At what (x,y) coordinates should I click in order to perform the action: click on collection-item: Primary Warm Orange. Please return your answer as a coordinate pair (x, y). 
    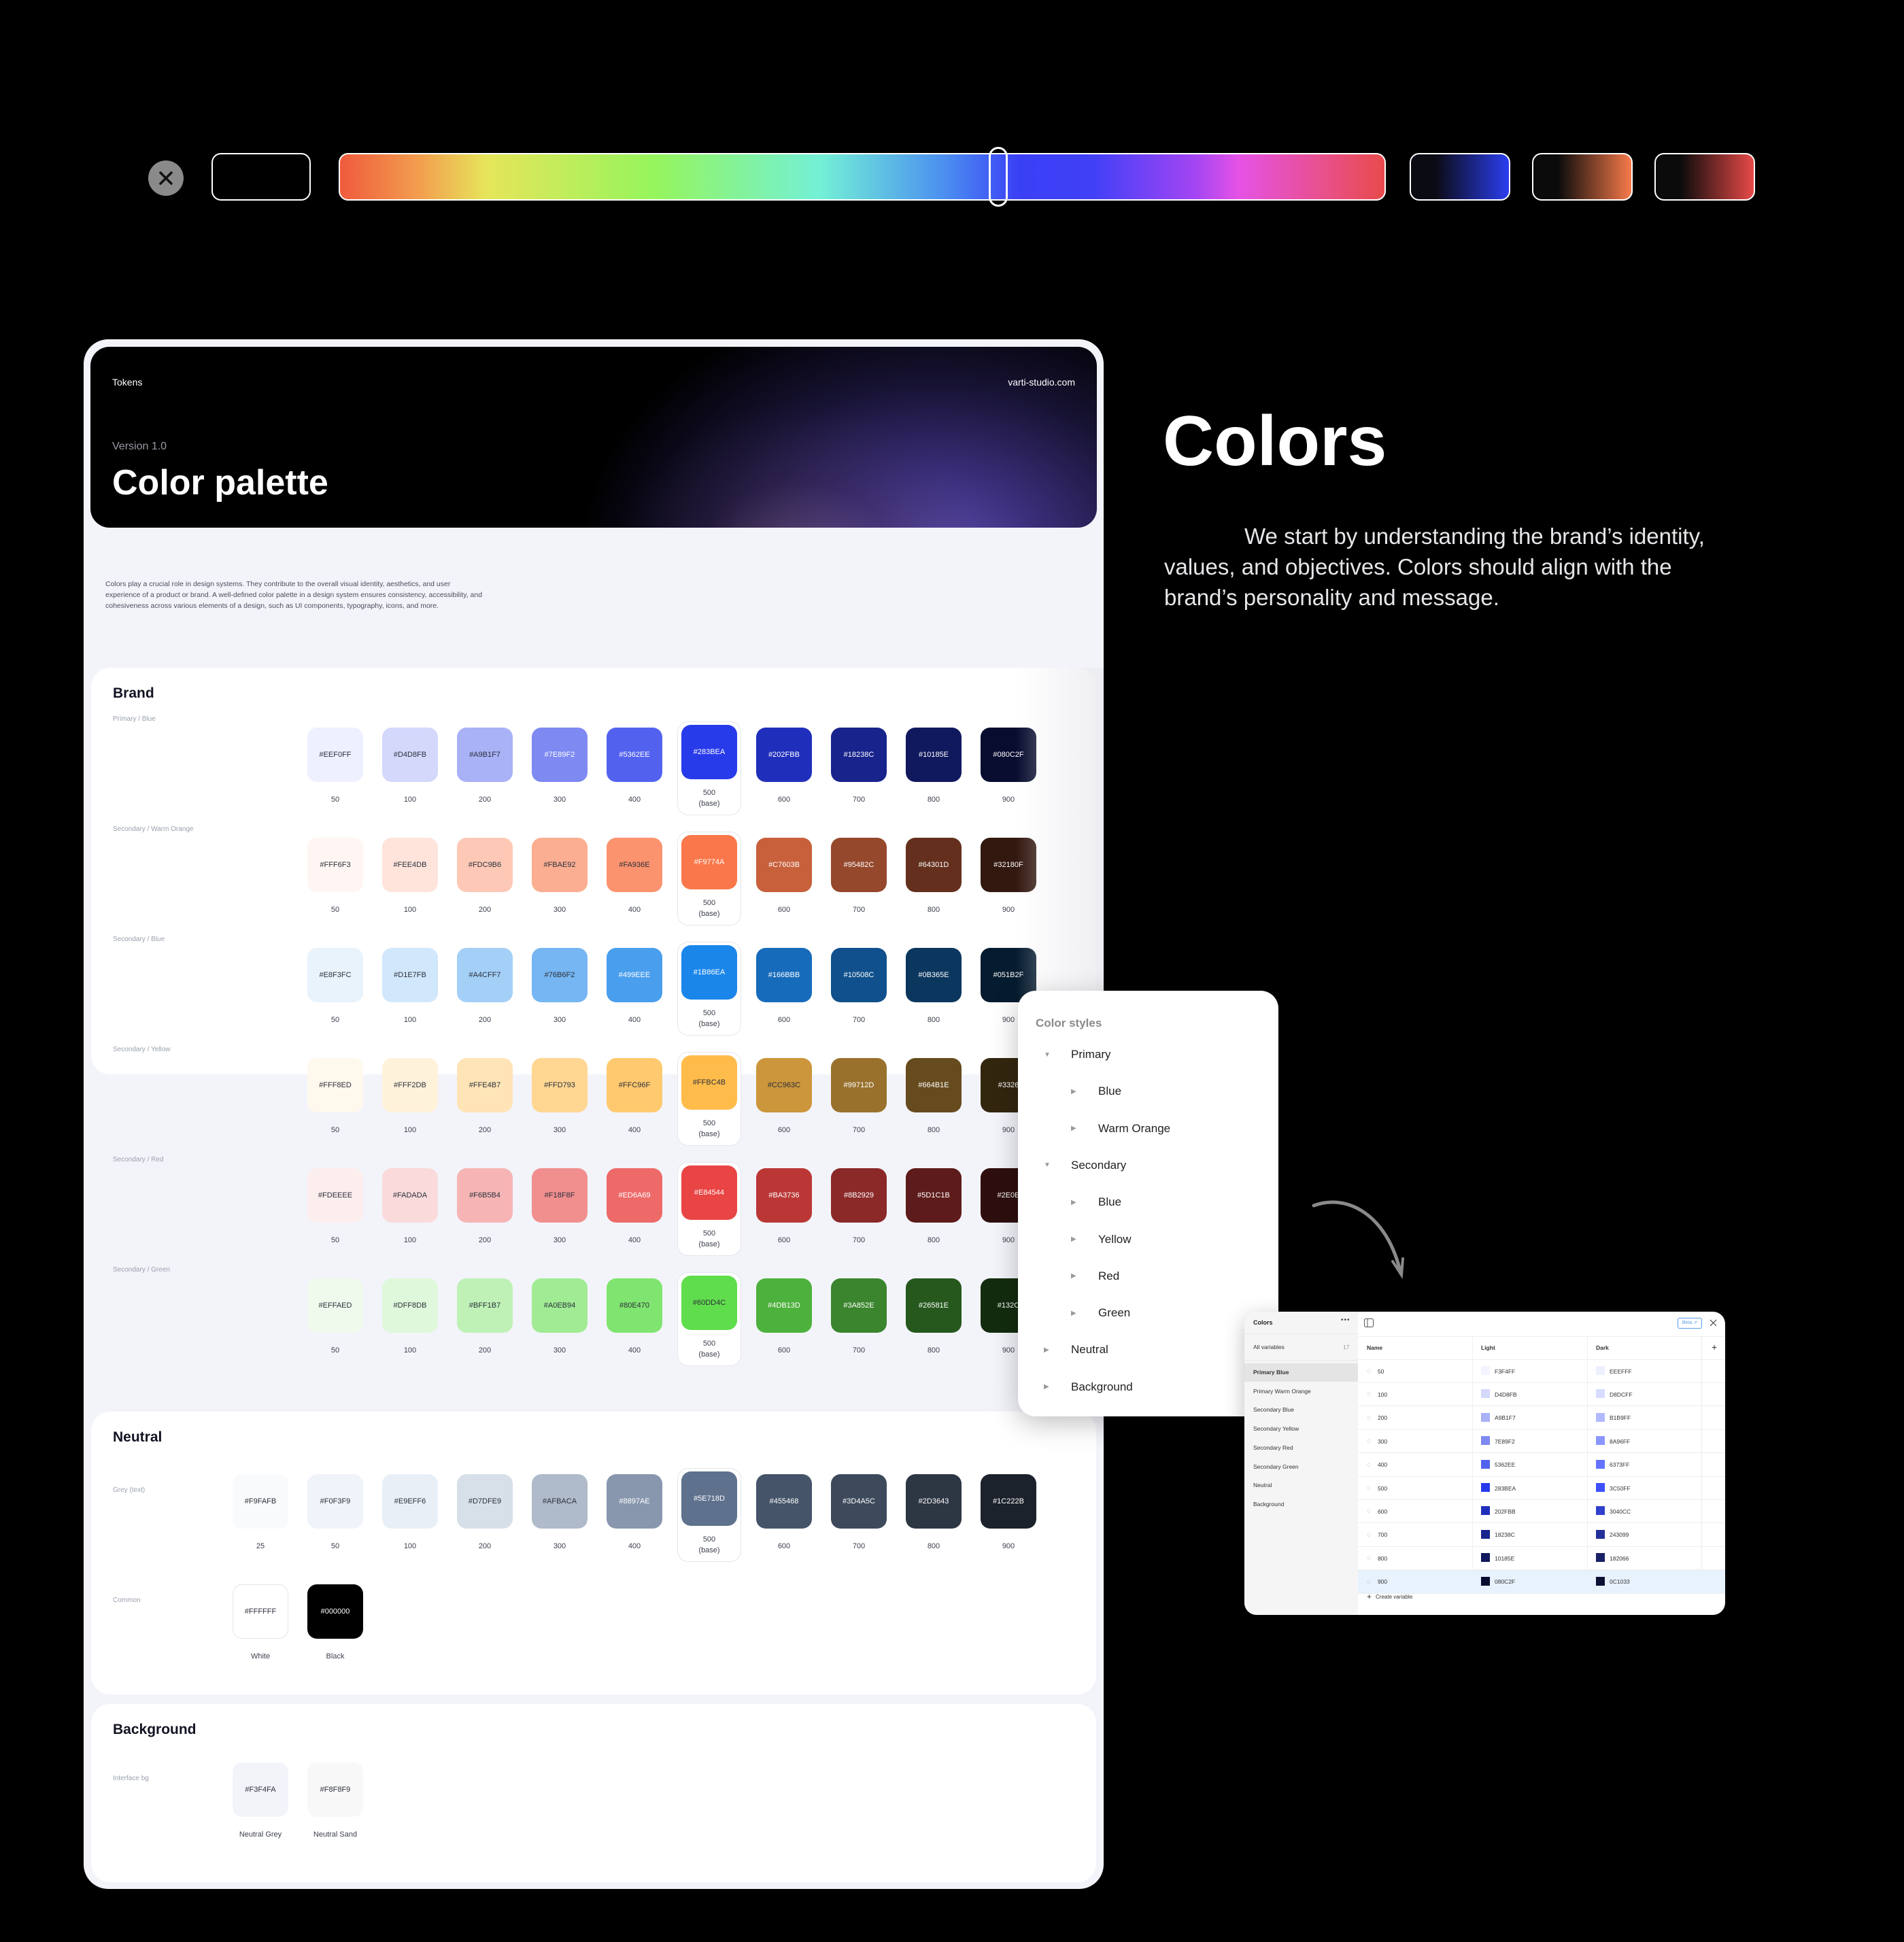
    Looking at the image, I should click on (1301, 1391).